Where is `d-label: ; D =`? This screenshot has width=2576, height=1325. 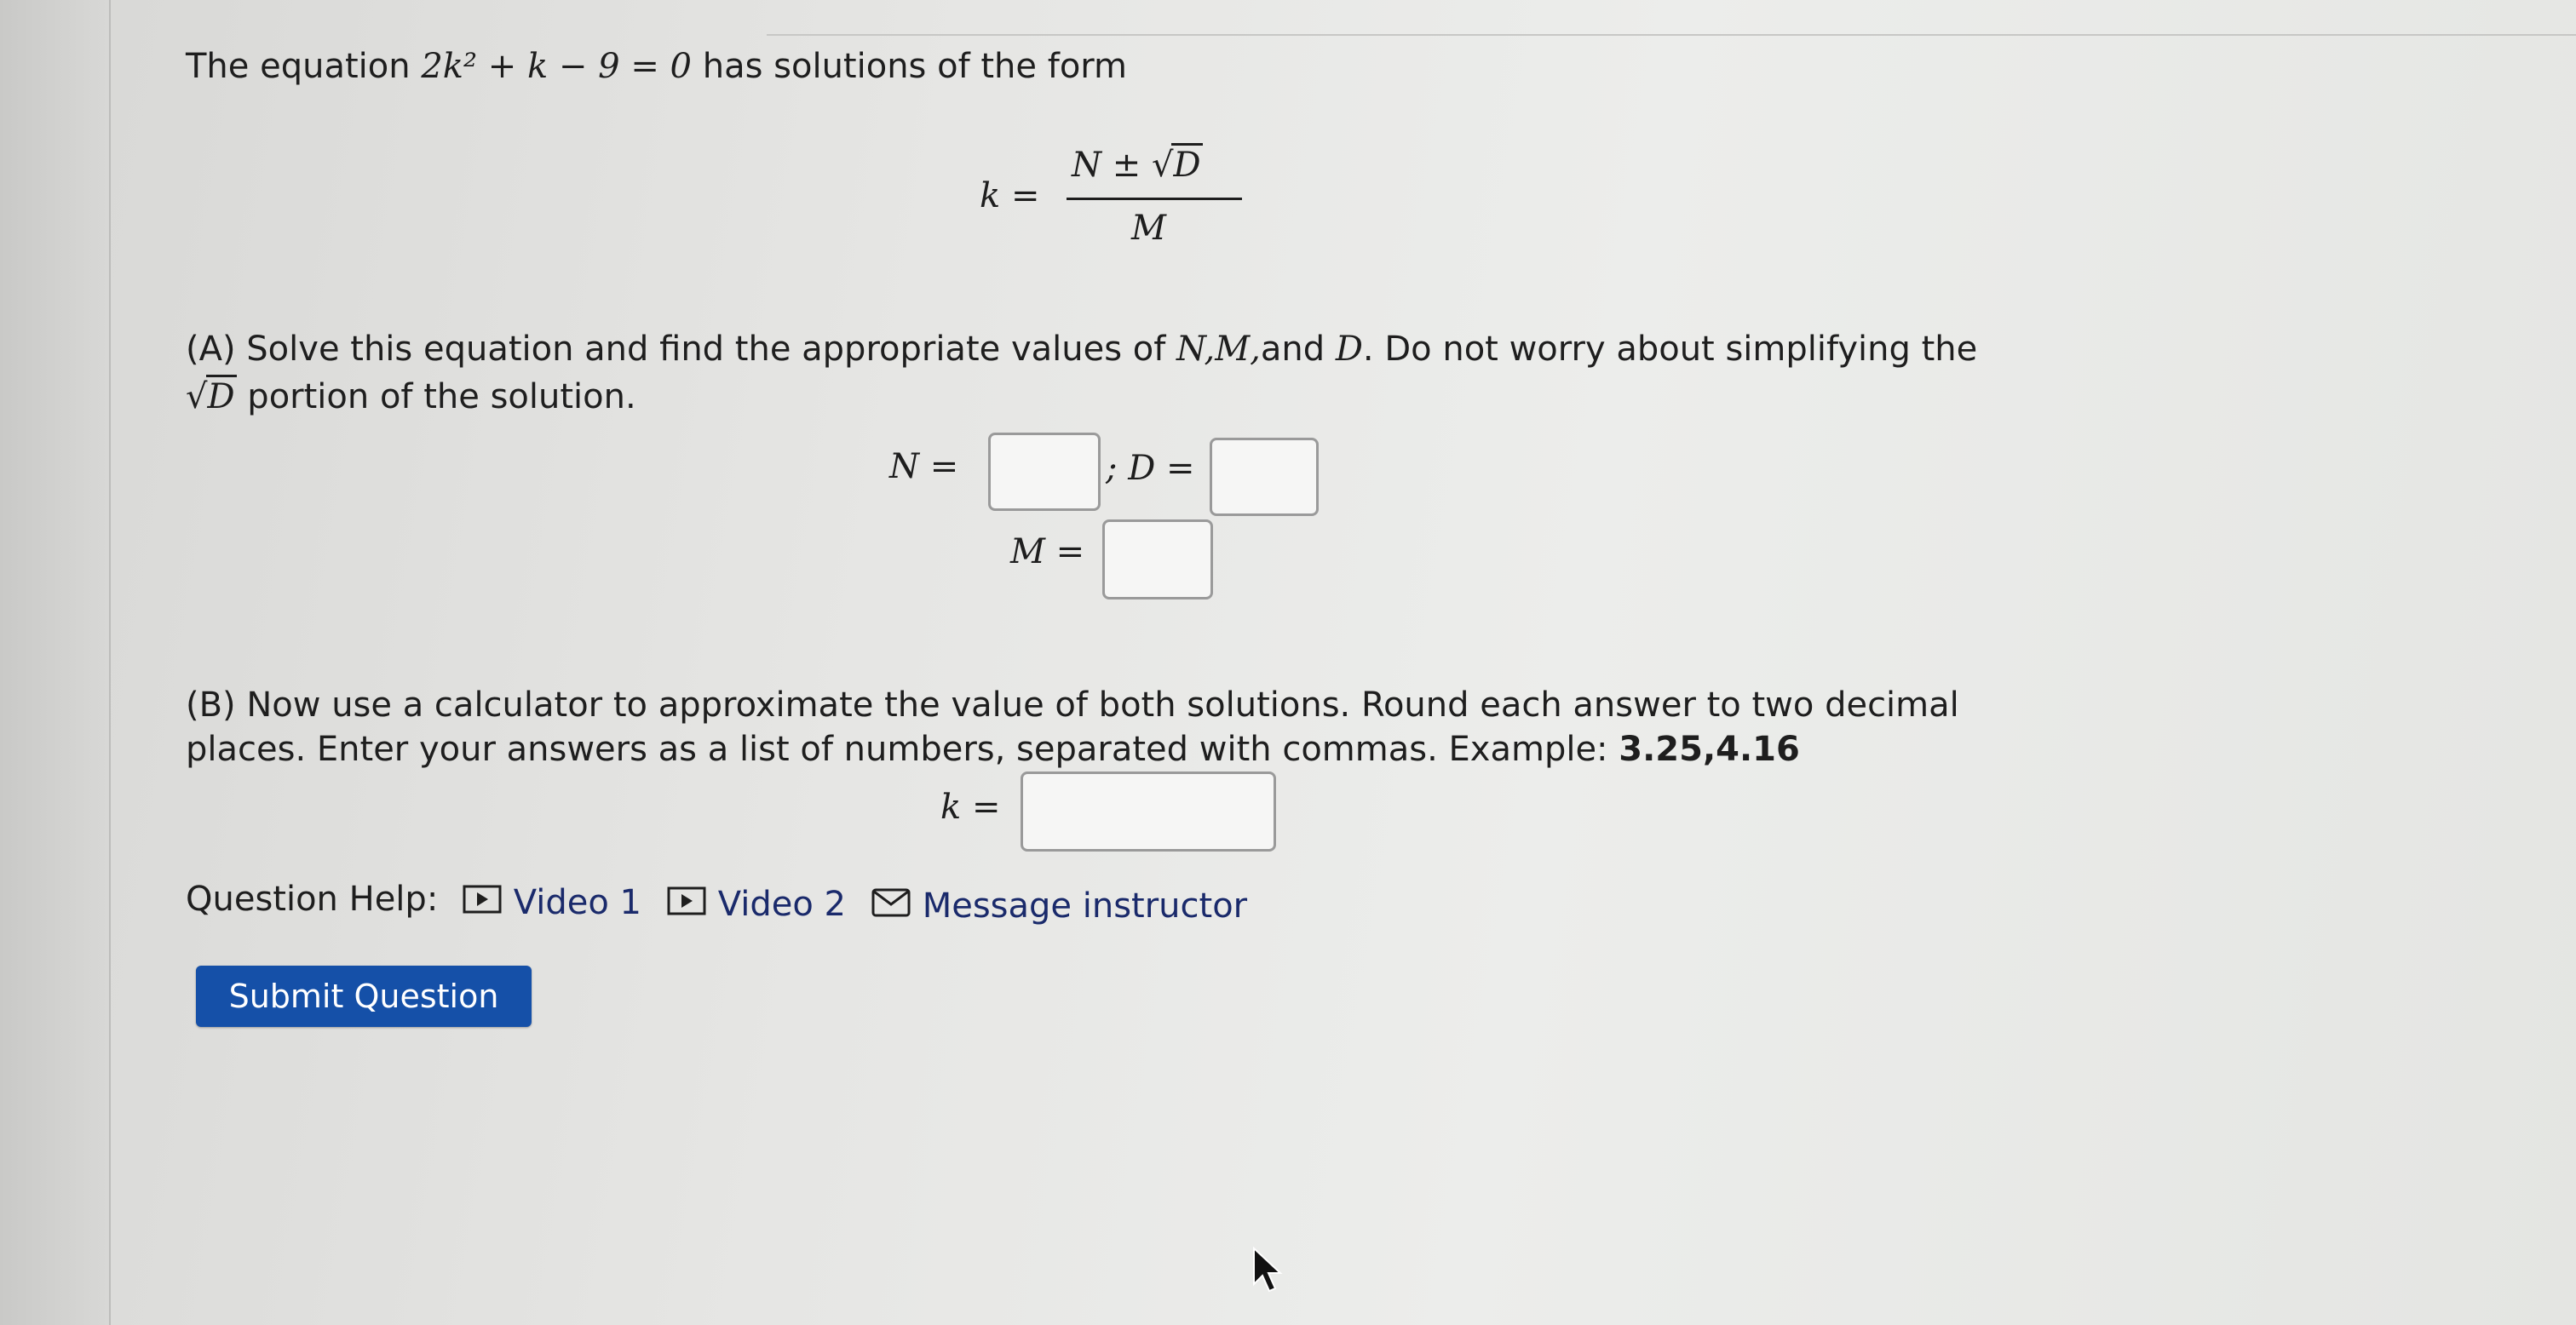 d-label: ; D = is located at coordinates (1150, 468).